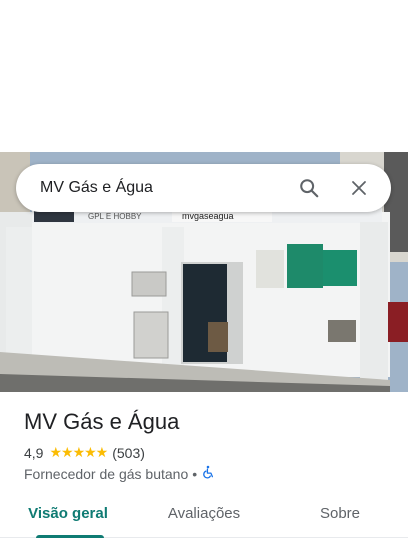  I want to click on search-bar: MV Gás e Água, so click(203, 188).